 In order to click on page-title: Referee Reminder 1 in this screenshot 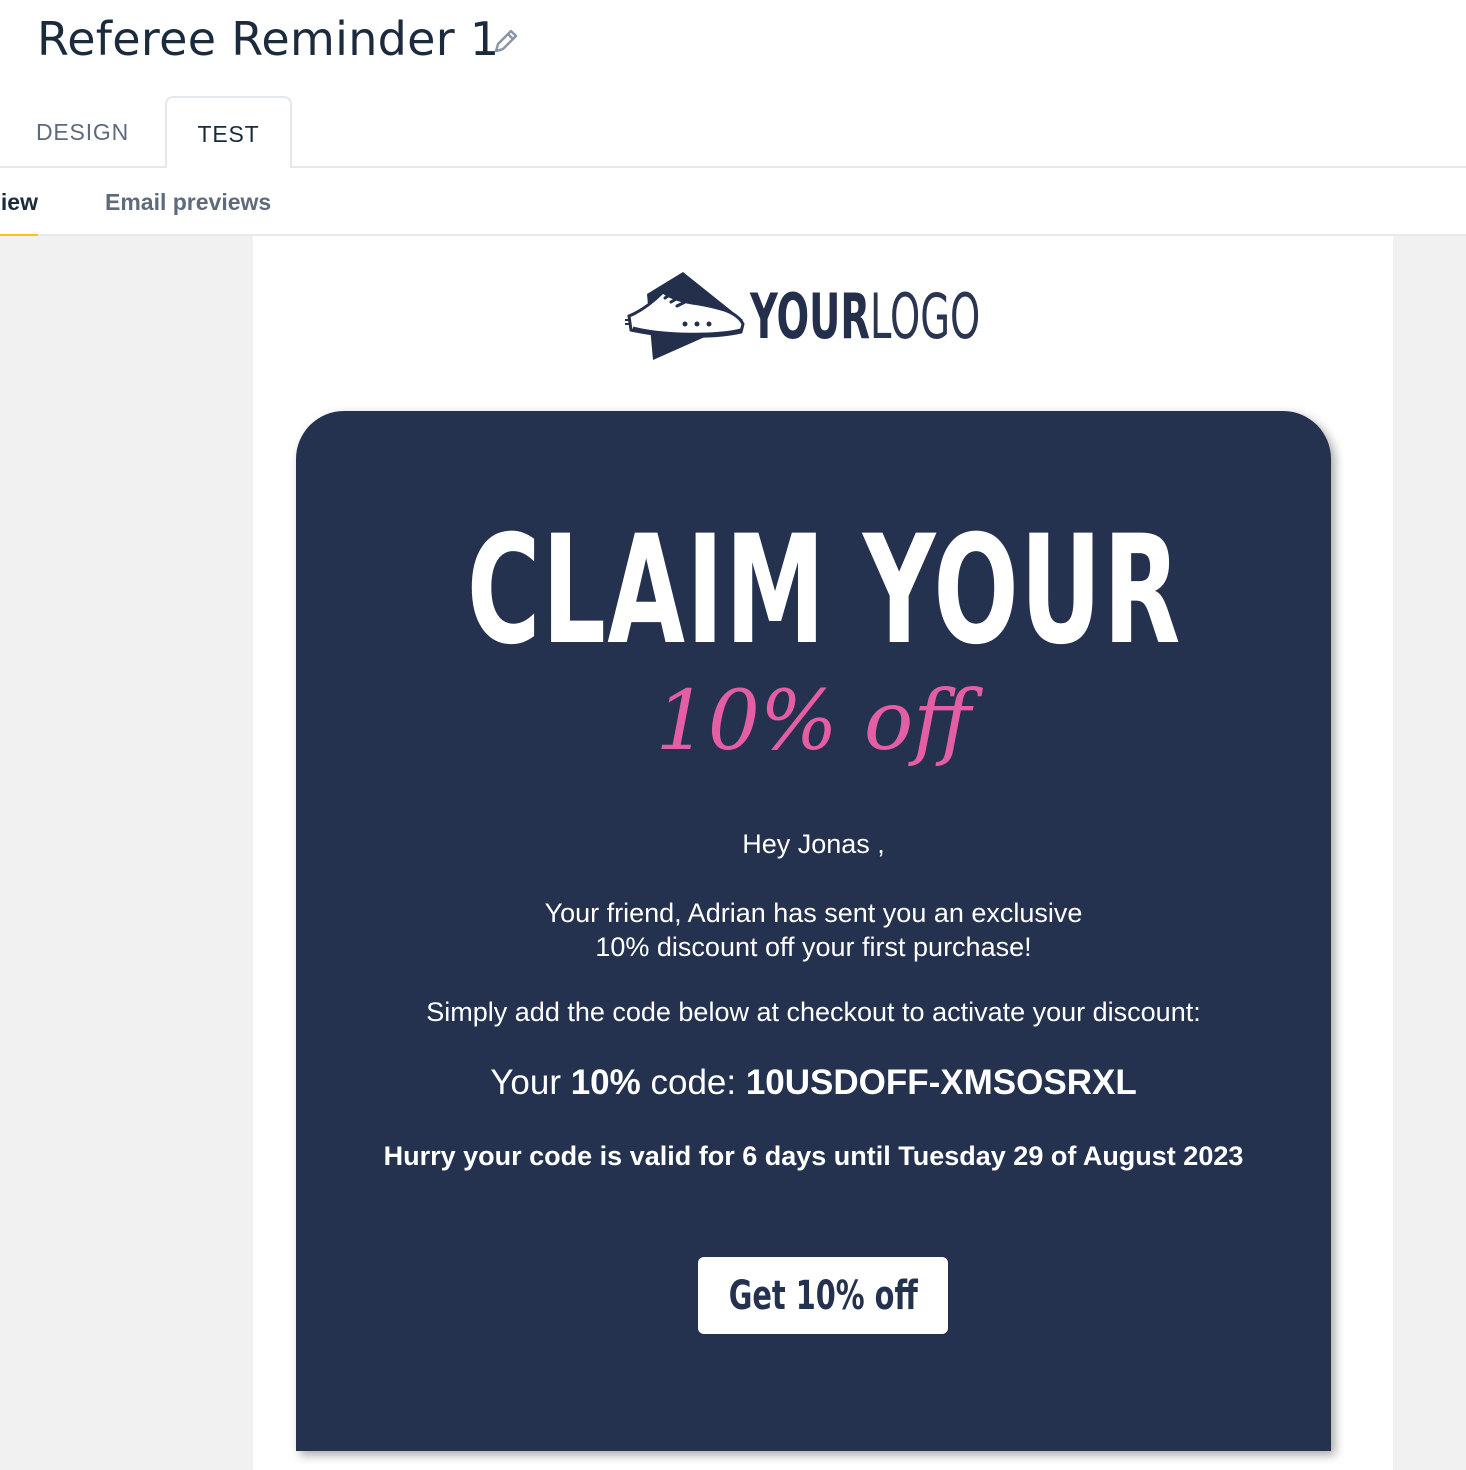, I will do `click(268, 39)`.